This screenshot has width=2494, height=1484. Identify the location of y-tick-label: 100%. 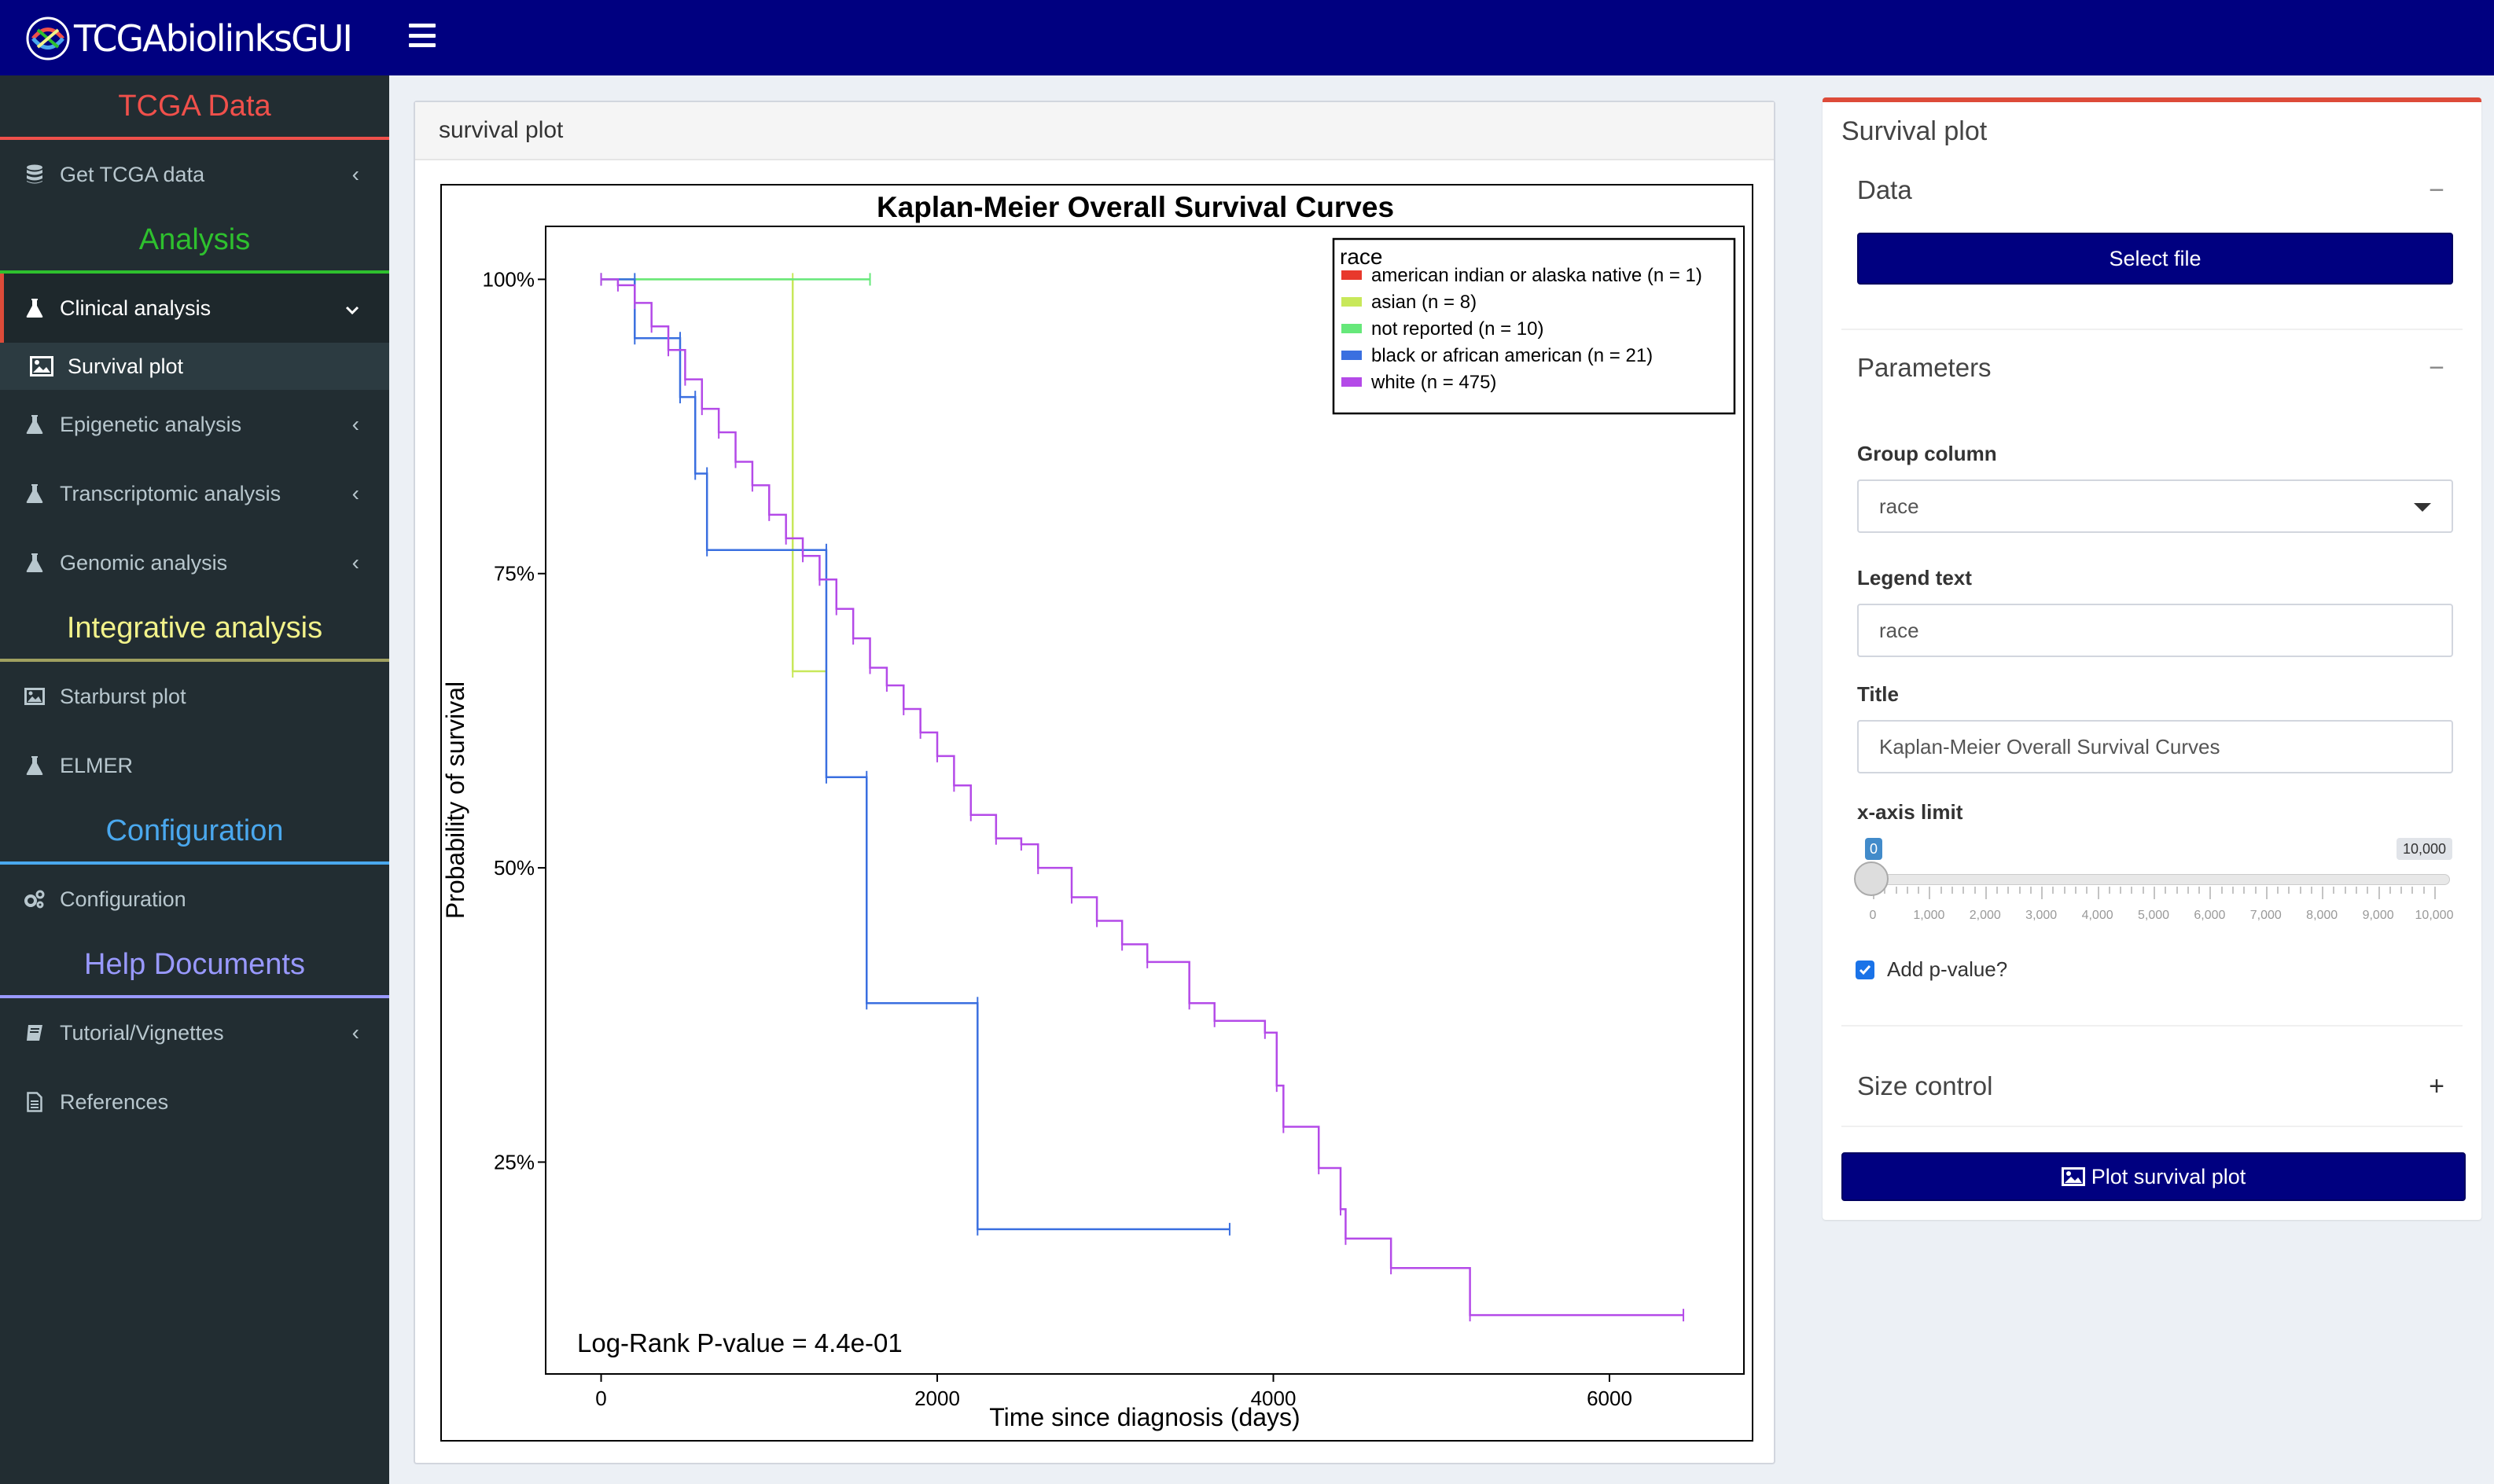
(509, 279).